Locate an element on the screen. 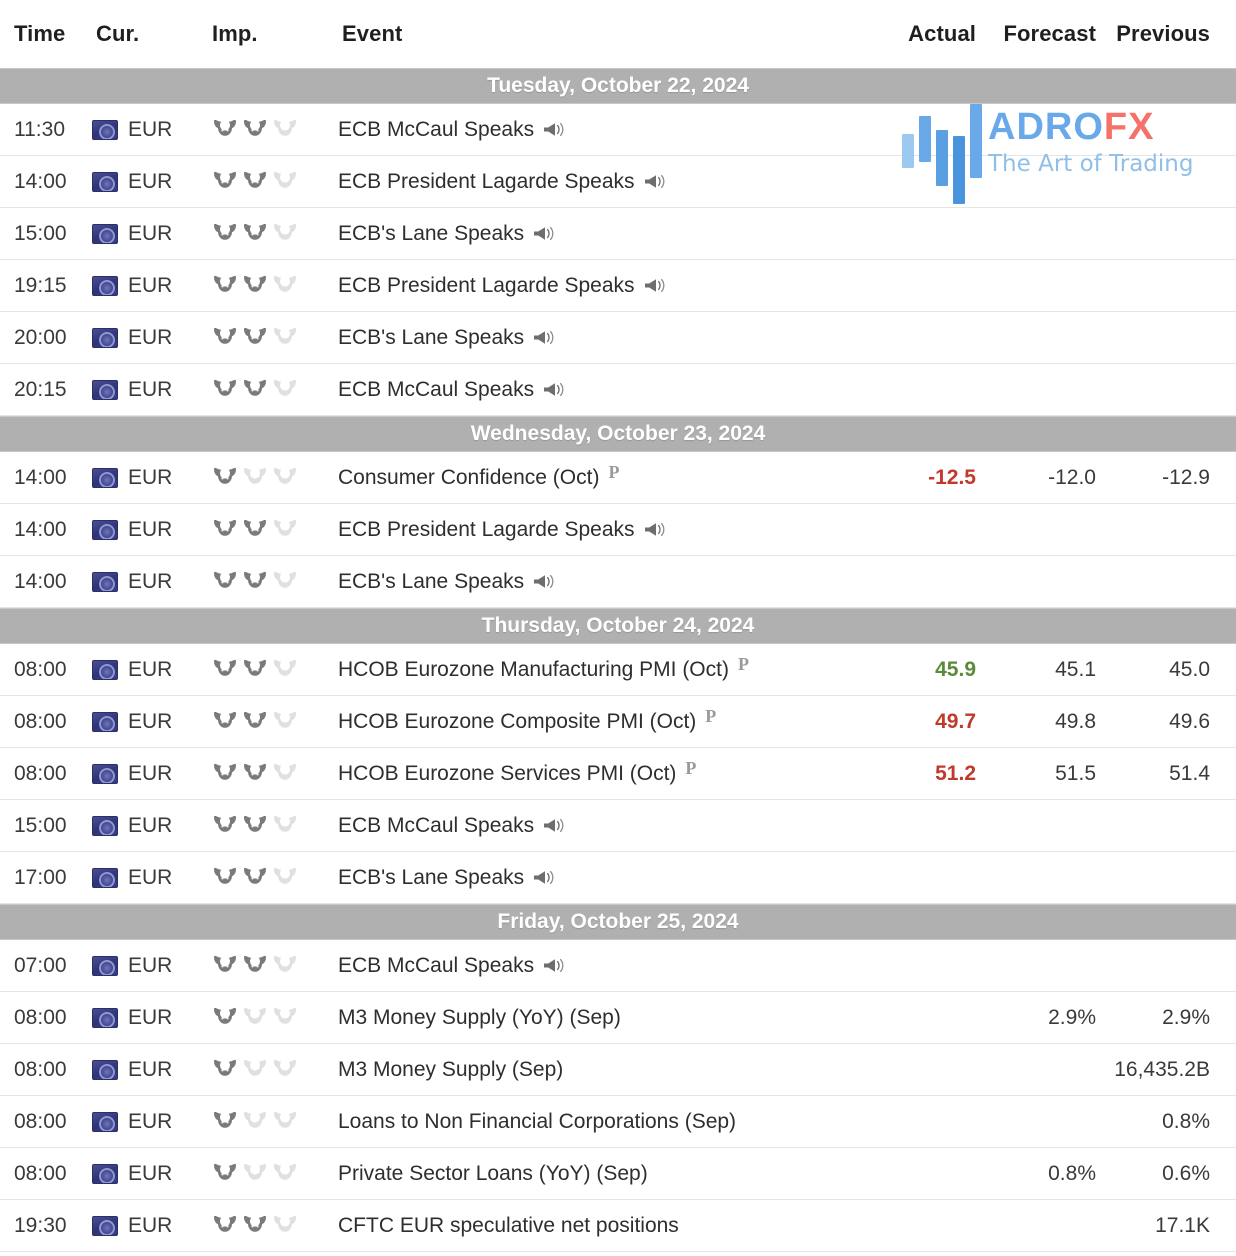 The height and width of the screenshot is (1256, 1236). event-name: M3 Money Supply (YoY) (Sep) is located at coordinates (479, 1018).